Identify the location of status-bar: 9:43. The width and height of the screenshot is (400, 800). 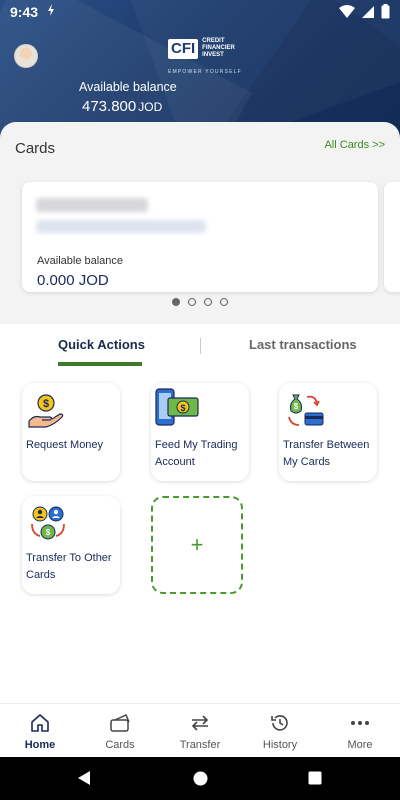
(200, 12).